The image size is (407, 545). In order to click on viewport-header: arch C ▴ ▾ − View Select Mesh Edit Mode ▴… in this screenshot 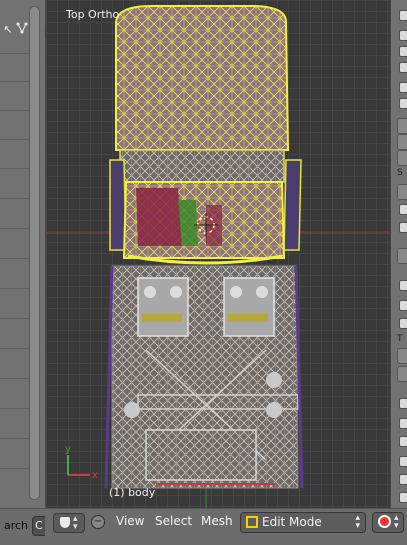, I will do `click(203, 526)`.